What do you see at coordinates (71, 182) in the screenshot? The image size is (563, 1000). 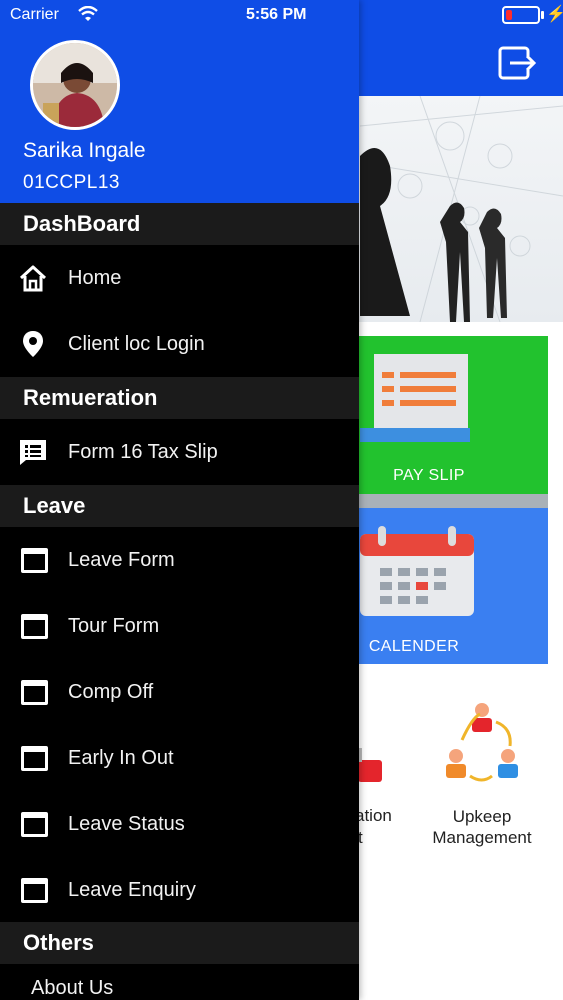 I see `user-code: 01CCPL13` at bounding box center [71, 182].